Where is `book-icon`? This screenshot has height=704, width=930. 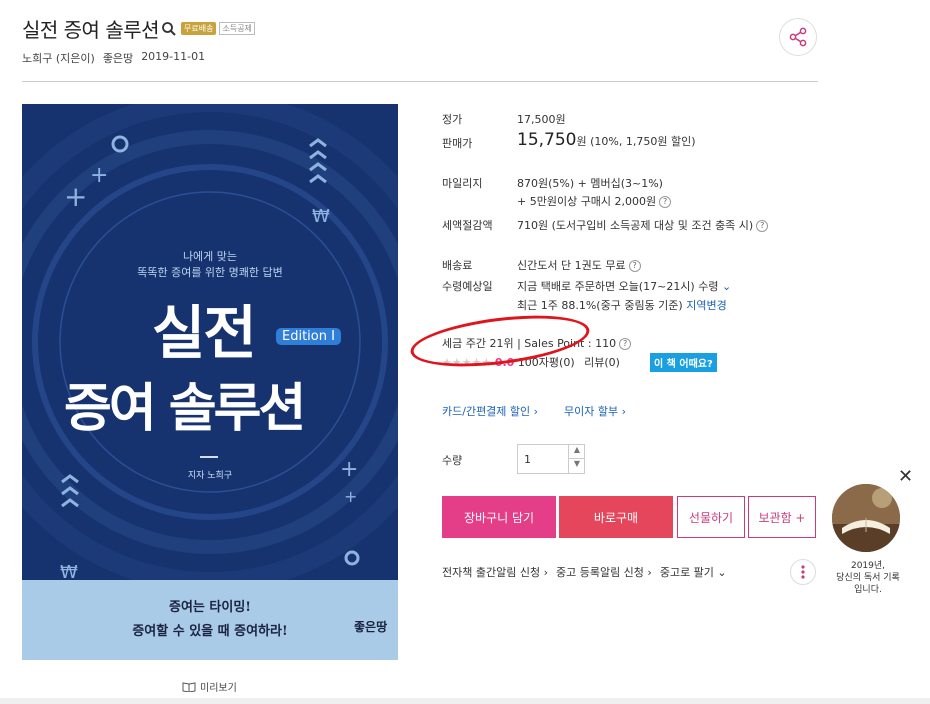 book-icon is located at coordinates (189, 687).